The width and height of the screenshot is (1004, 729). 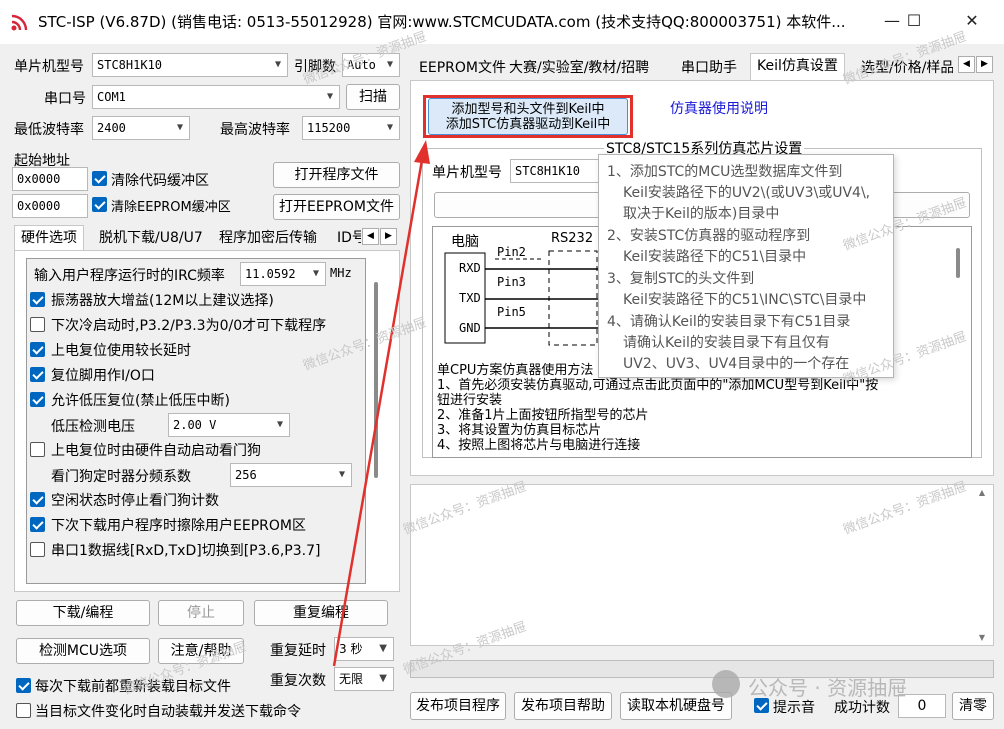 What do you see at coordinates (458, 706) in the screenshot?
I see `publish-program-button: 发布项目程序` at bounding box center [458, 706].